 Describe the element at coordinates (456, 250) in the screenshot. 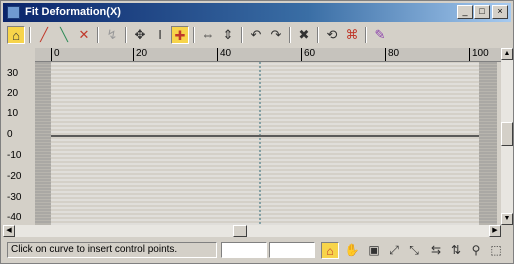

I see `zoom-vertical-icon: ⇅` at that location.